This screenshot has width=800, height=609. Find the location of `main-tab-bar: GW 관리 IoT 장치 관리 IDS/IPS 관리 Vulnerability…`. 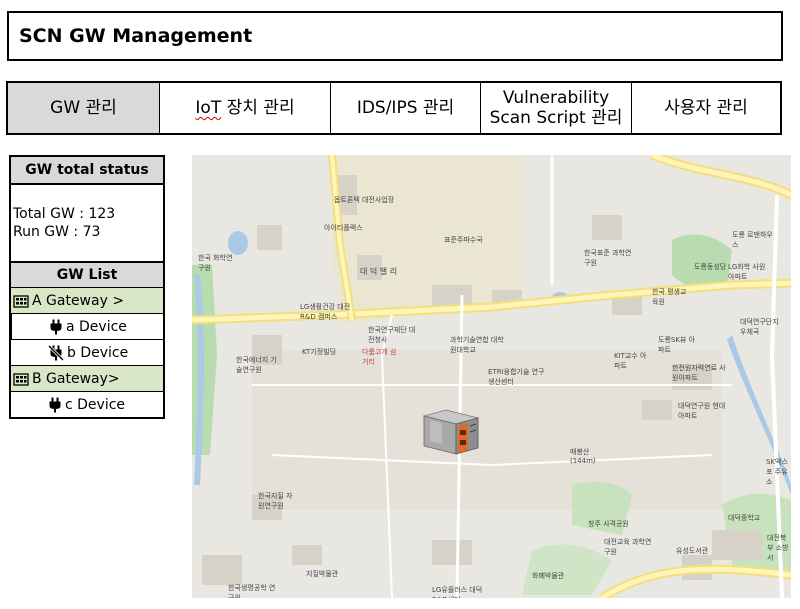

main-tab-bar: GW 관리 IoT 장치 관리 IDS/IPS 관리 Vulnerability… is located at coordinates (394, 108).